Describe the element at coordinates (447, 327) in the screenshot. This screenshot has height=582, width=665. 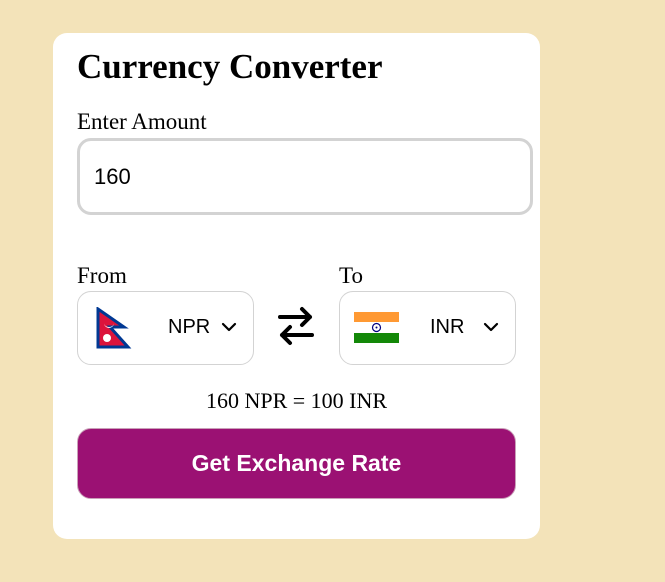
I see `to-currency-code: INR` at that location.